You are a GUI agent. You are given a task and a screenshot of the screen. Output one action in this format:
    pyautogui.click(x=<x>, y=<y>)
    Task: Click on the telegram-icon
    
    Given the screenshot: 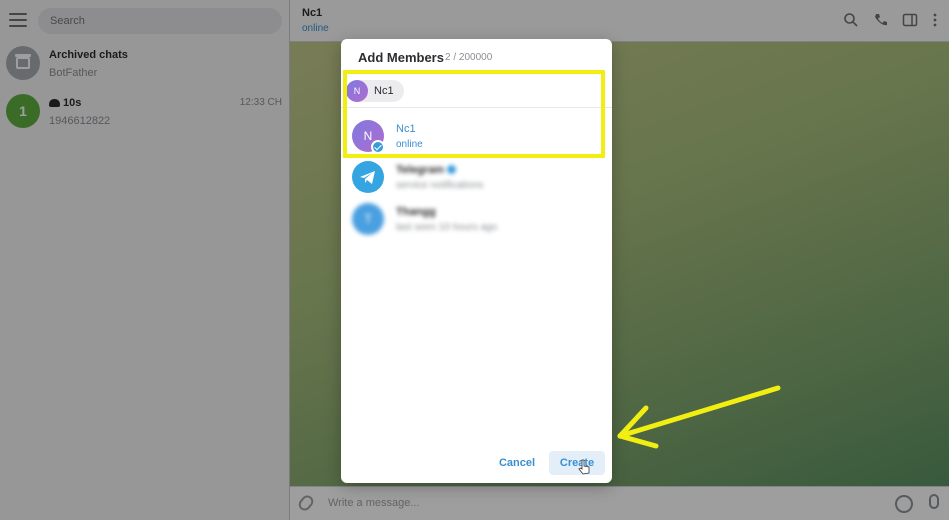 What is the action you would take?
    pyautogui.click(x=368, y=177)
    